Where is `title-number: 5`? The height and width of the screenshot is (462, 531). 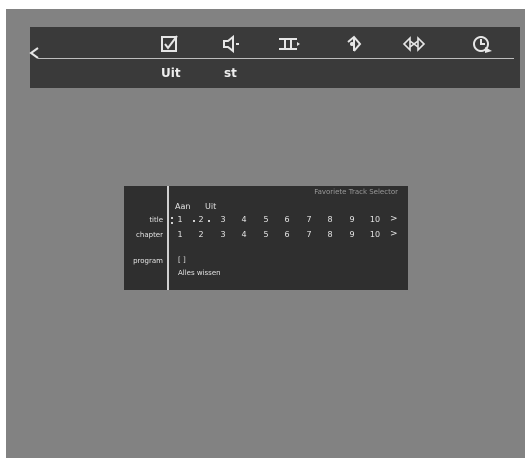
title-number: 5 is located at coordinates (266, 219).